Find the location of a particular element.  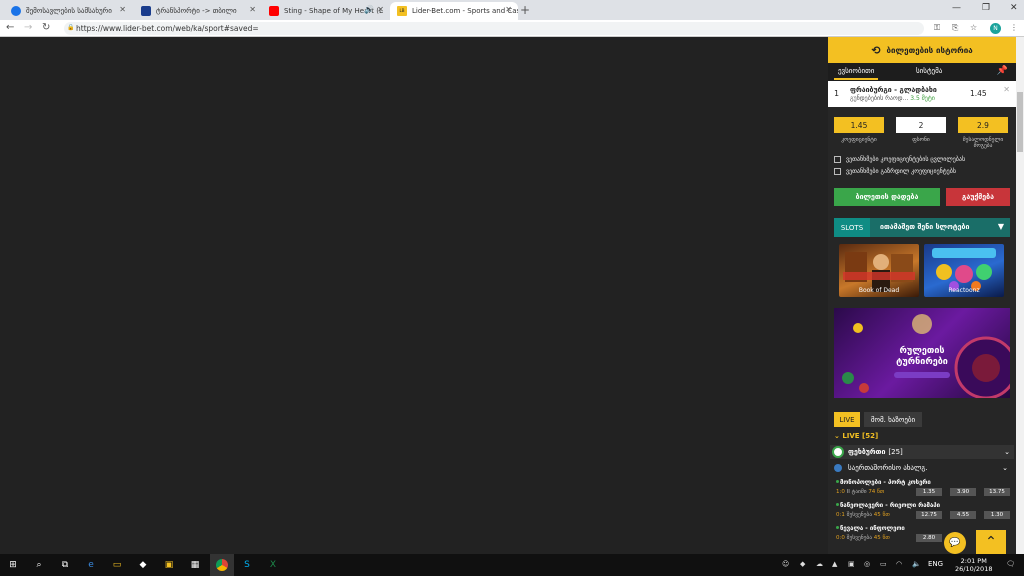

system-clock: 2:01 PM 26/10/2018 is located at coordinates (973, 565).